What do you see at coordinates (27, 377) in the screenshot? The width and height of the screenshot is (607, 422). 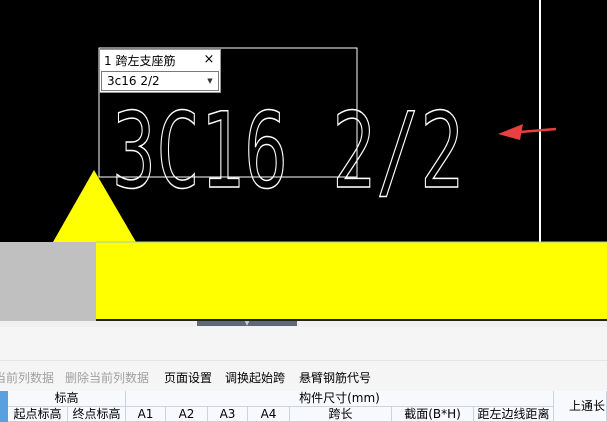 I see `toolbar-copy-column-button: 当前列数据` at bounding box center [27, 377].